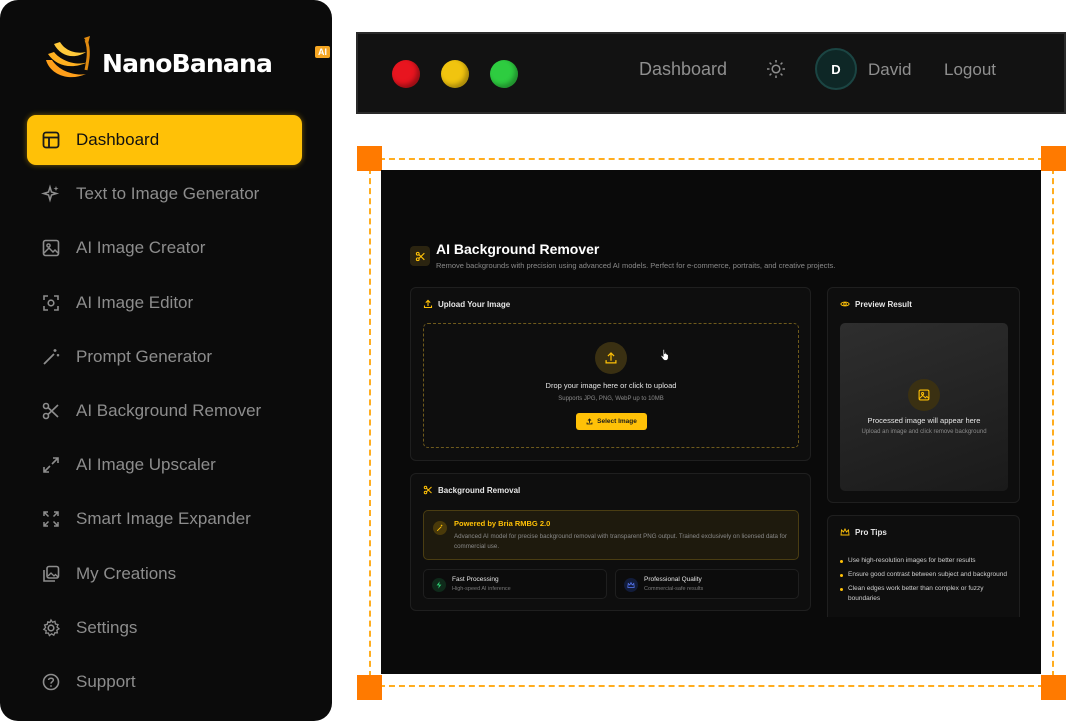  What do you see at coordinates (51, 628) in the screenshot?
I see `gear-icon` at bounding box center [51, 628].